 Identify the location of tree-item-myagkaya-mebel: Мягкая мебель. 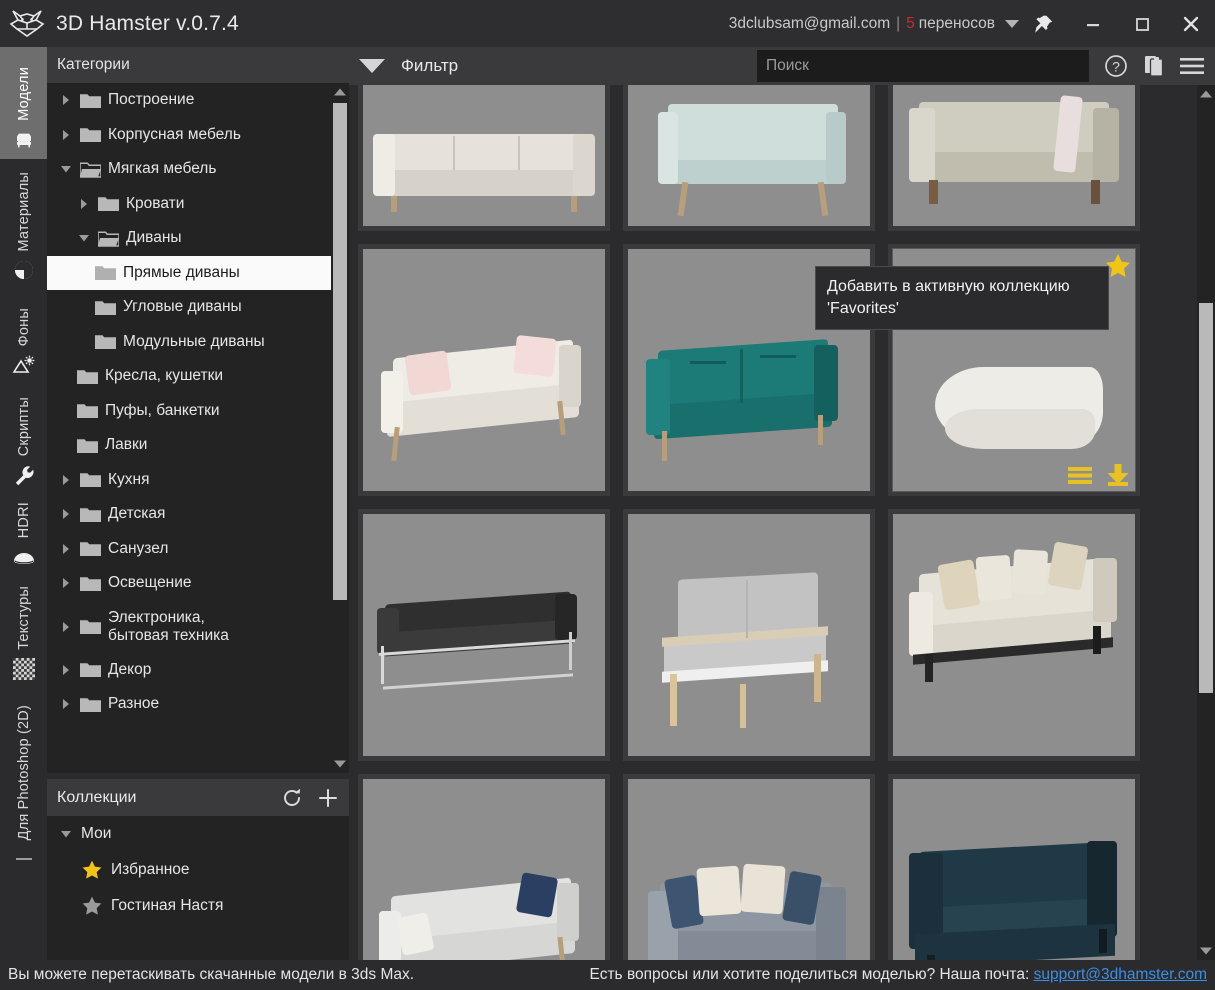
(189, 169).